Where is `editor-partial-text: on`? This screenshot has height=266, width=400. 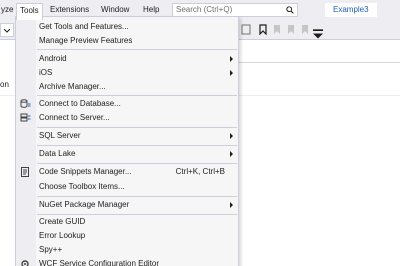 editor-partial-text: on is located at coordinates (4, 84).